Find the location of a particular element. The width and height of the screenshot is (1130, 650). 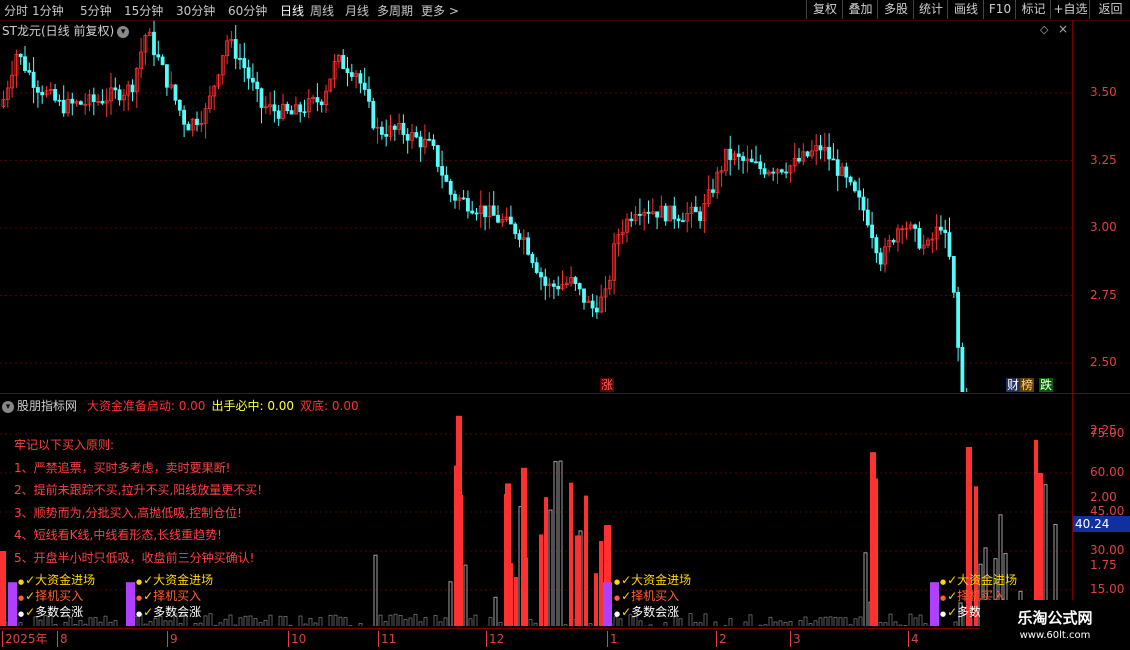

period-tab-8: 月线 is located at coordinates (357, 10).